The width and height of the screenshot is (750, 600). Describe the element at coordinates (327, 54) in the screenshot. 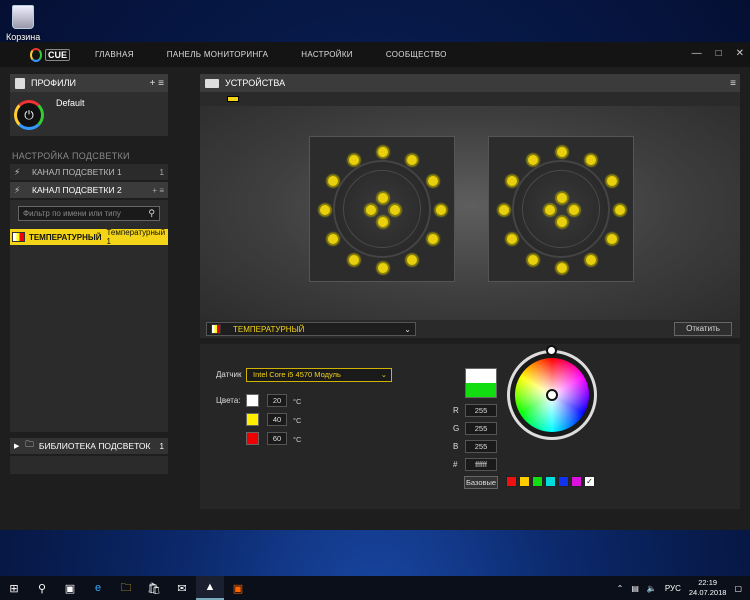

I see `nav-settings: НАСТРОЙКИ` at that location.